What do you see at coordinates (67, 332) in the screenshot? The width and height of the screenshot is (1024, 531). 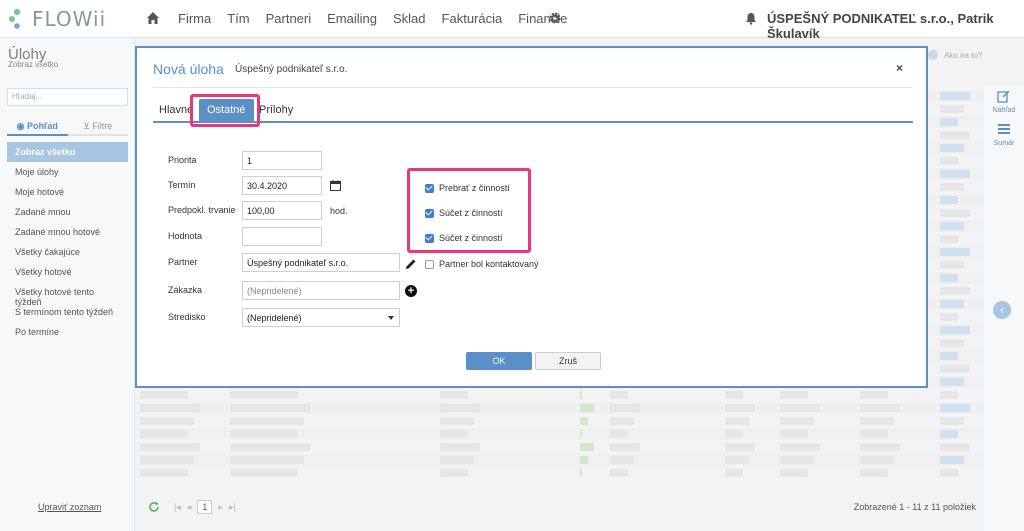 I see `sidebar-item-po-termine: Po termíne` at bounding box center [67, 332].